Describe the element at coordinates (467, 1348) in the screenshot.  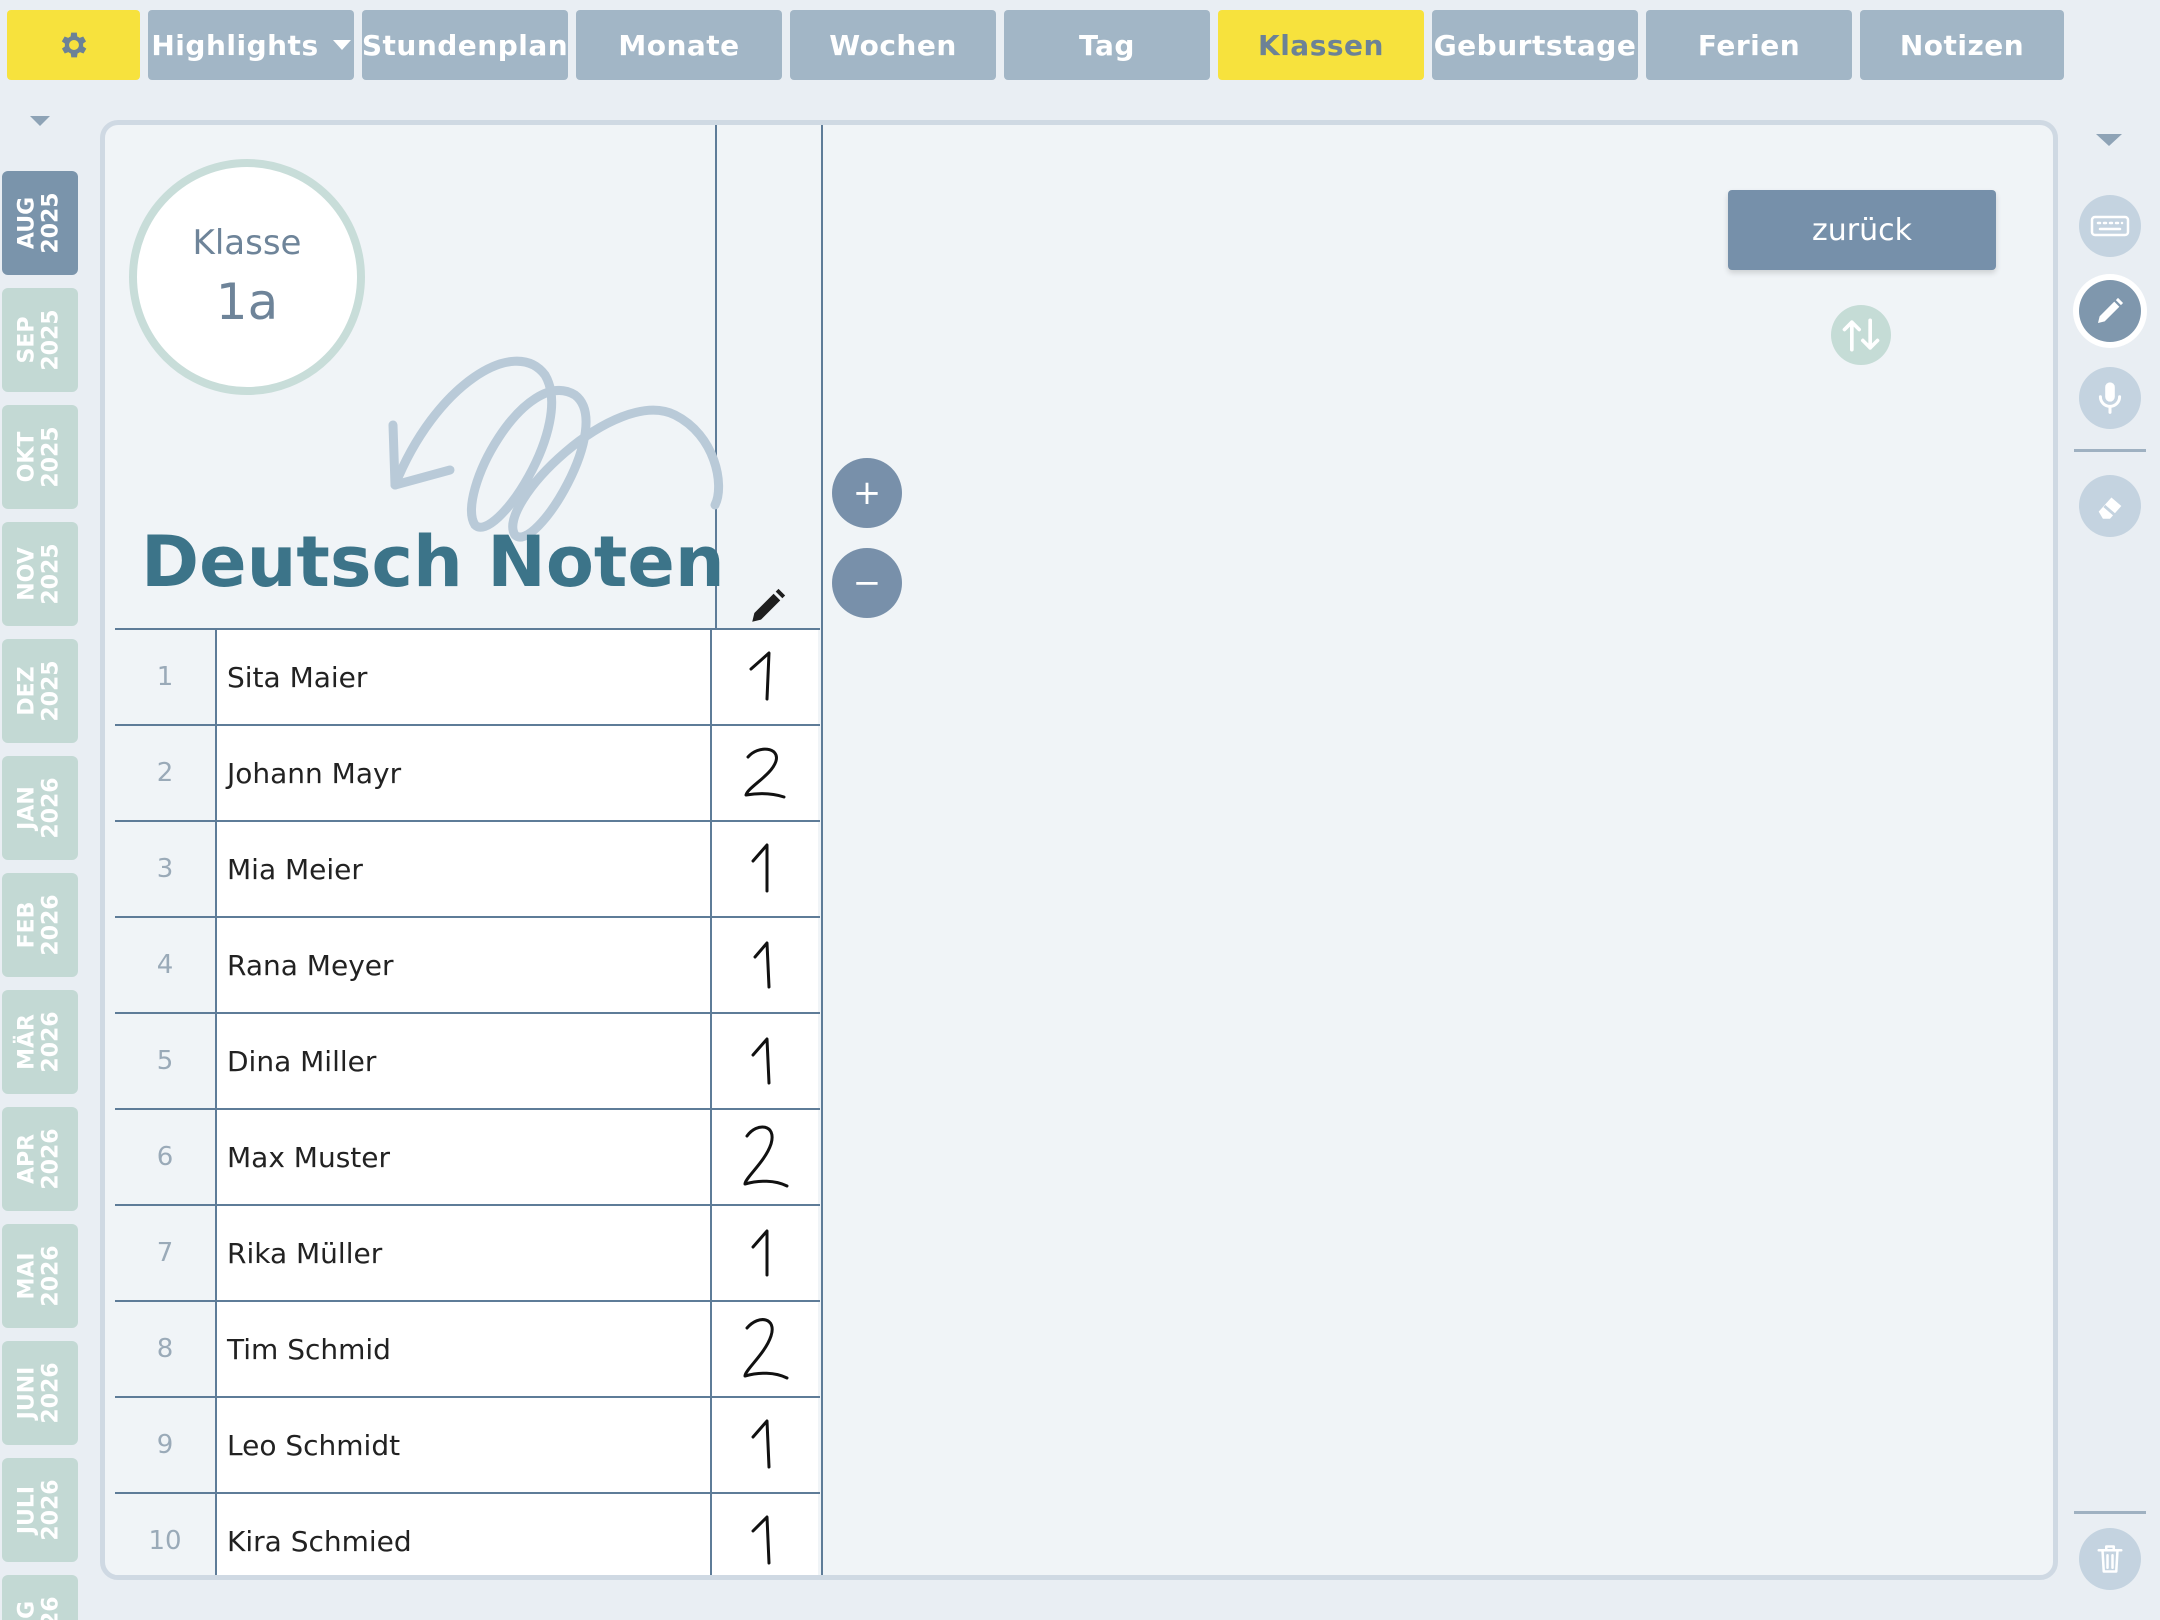
I see `table-row: 8 Tim Schmid` at that location.